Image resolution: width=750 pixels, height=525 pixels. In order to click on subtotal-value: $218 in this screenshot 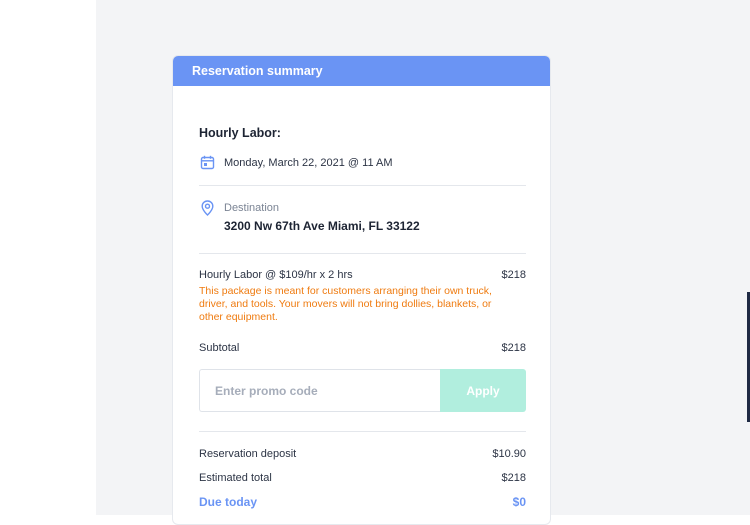, I will do `click(513, 348)`.